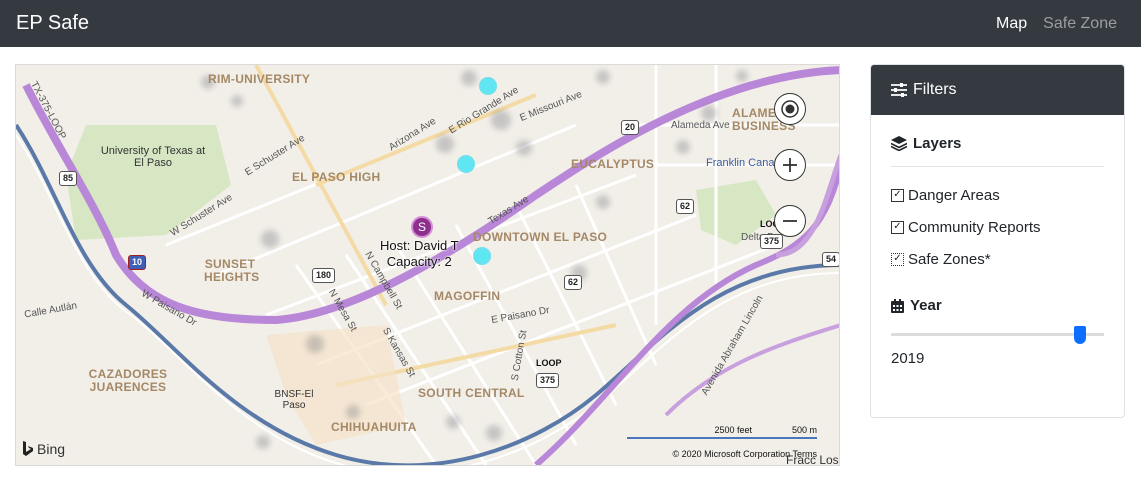  I want to click on highway-shield: 10, so click(137, 262).